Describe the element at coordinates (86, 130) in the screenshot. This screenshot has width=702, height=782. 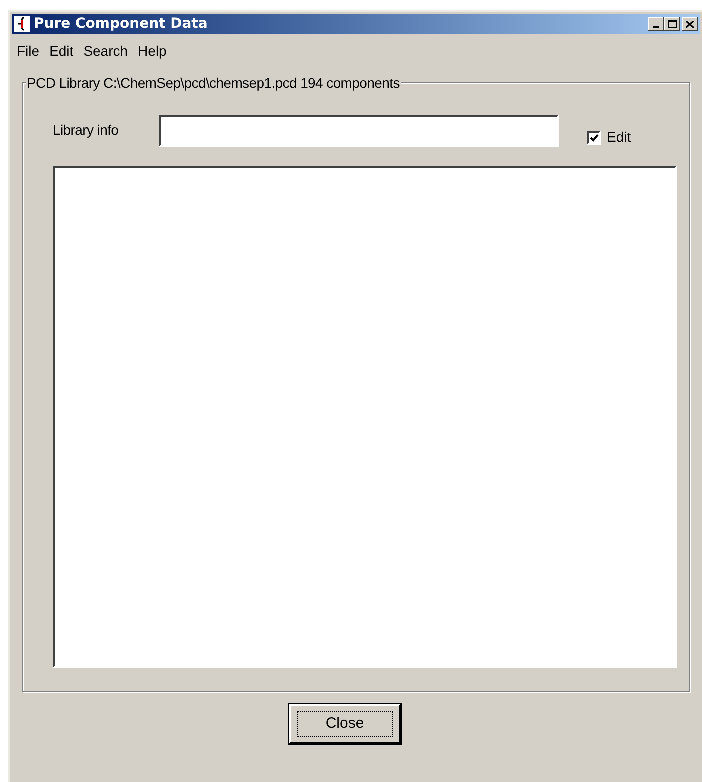
I see `library-info-label: Library info` at that location.